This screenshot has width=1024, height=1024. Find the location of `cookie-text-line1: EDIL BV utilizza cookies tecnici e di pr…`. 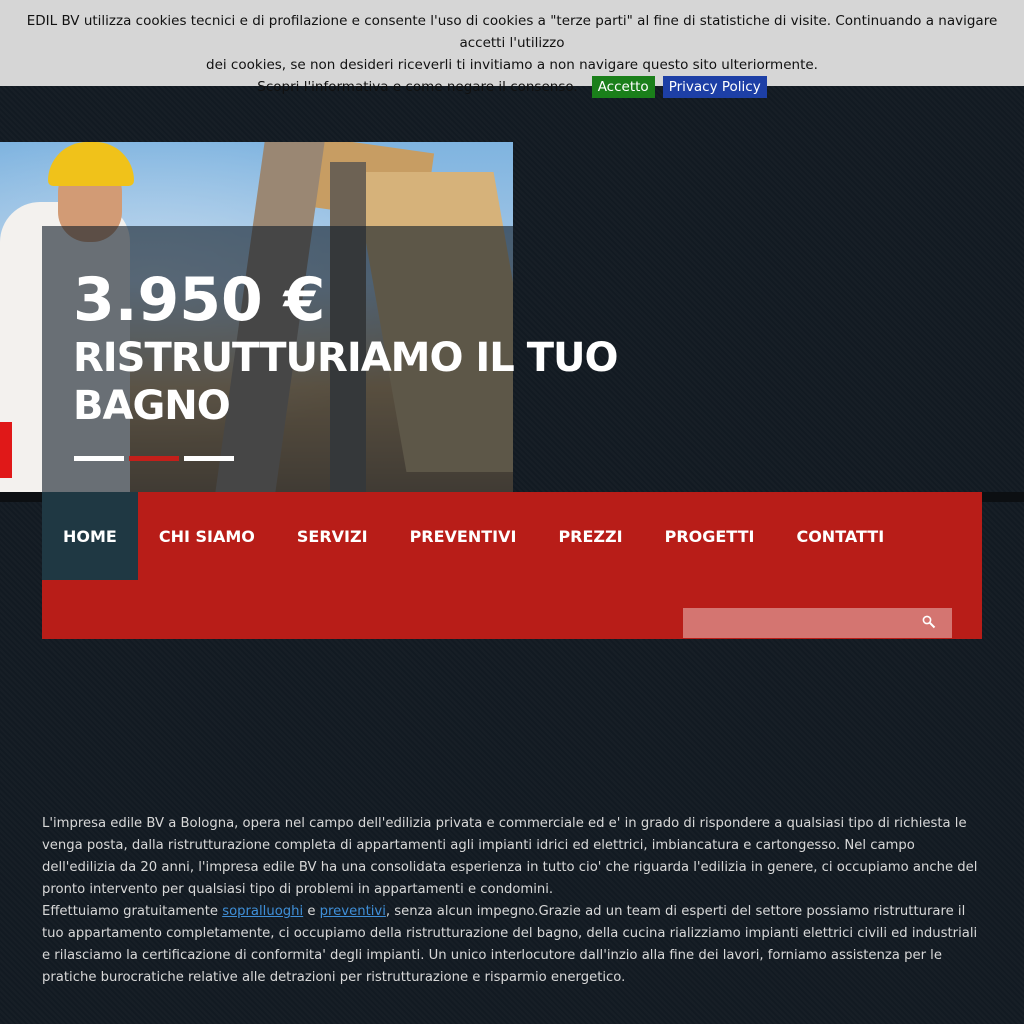

cookie-text-line1: EDIL BV utilizza cookies tecnici e di pr… is located at coordinates (512, 32).